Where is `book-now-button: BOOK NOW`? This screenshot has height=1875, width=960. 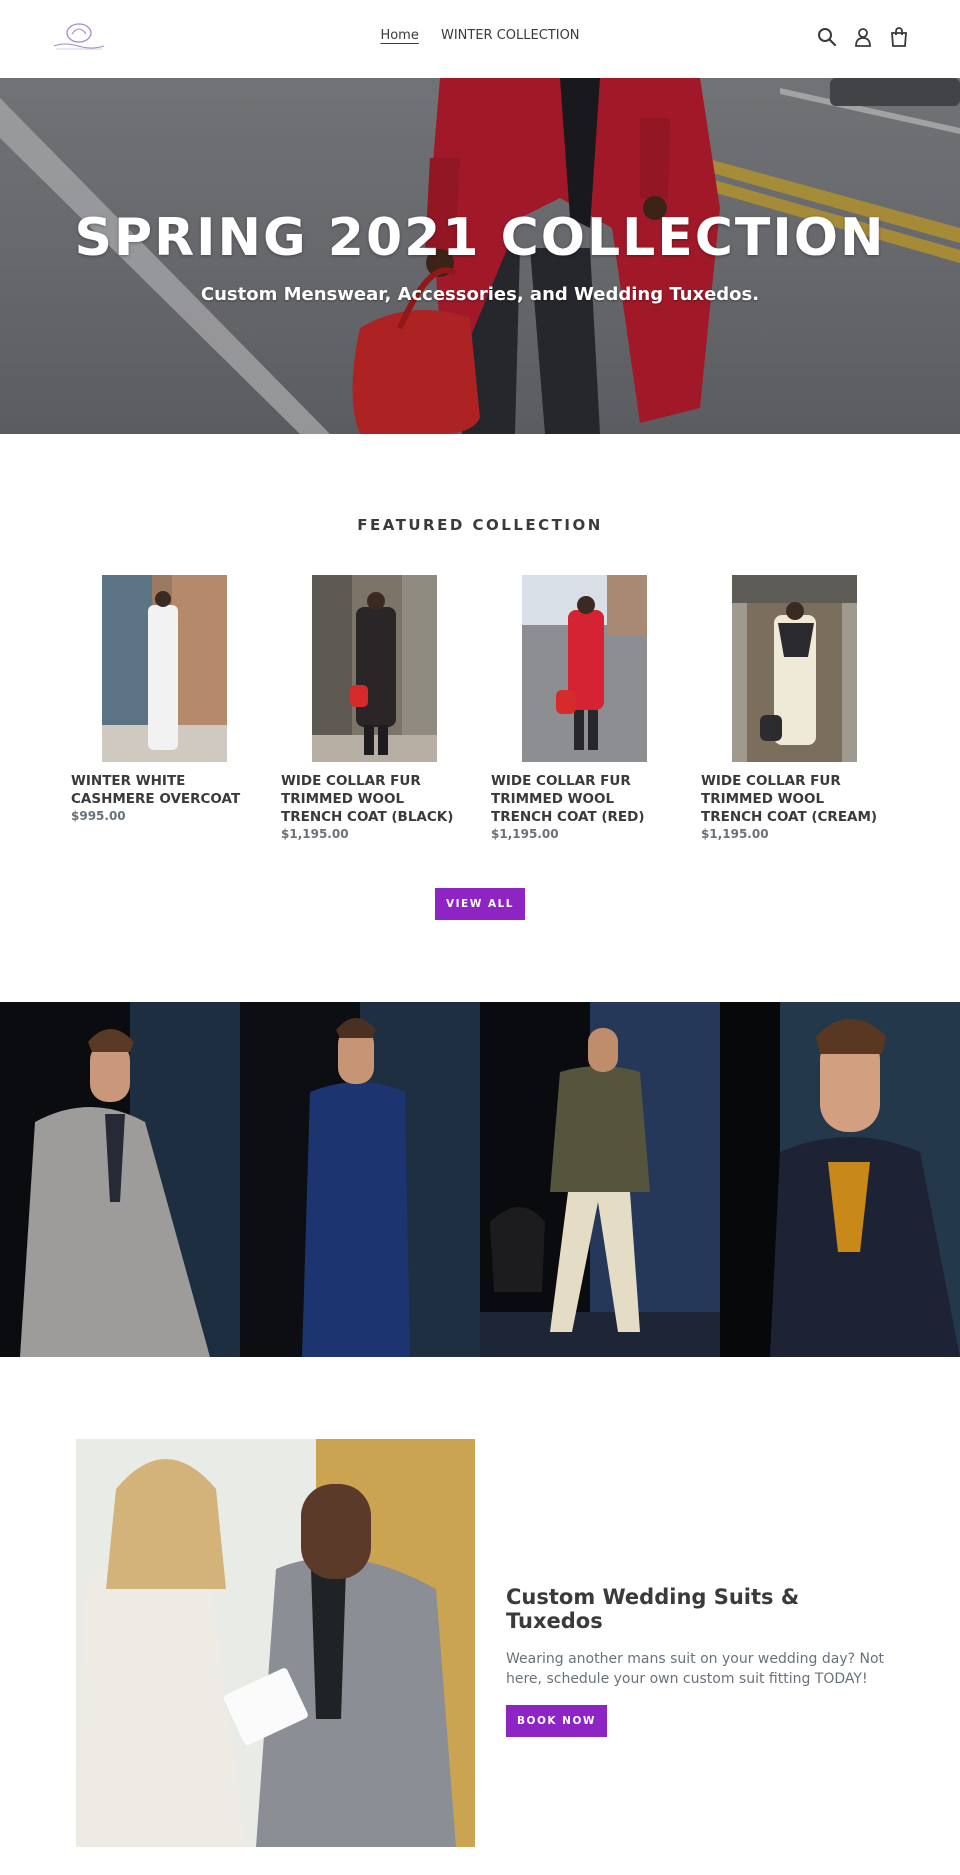
book-now-button: BOOK NOW is located at coordinates (556, 1721).